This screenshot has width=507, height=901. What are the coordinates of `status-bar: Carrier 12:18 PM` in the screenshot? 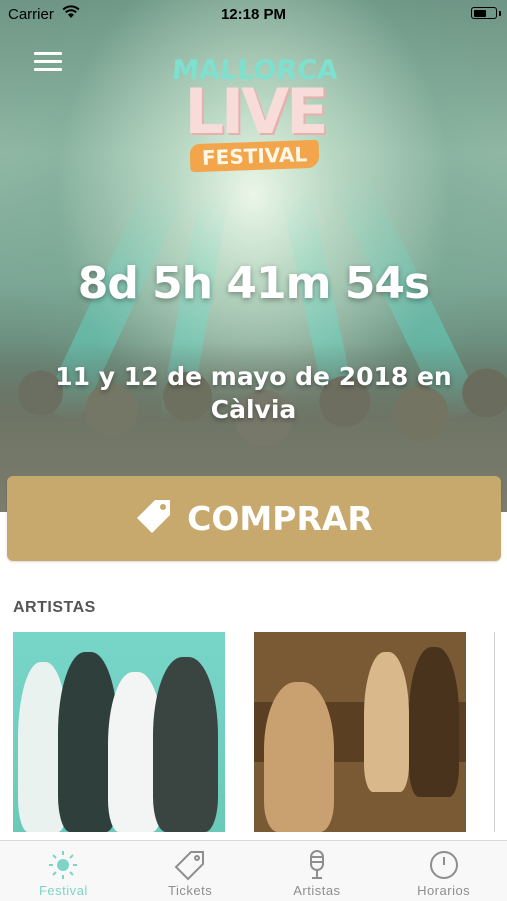 It's located at (253, 15).